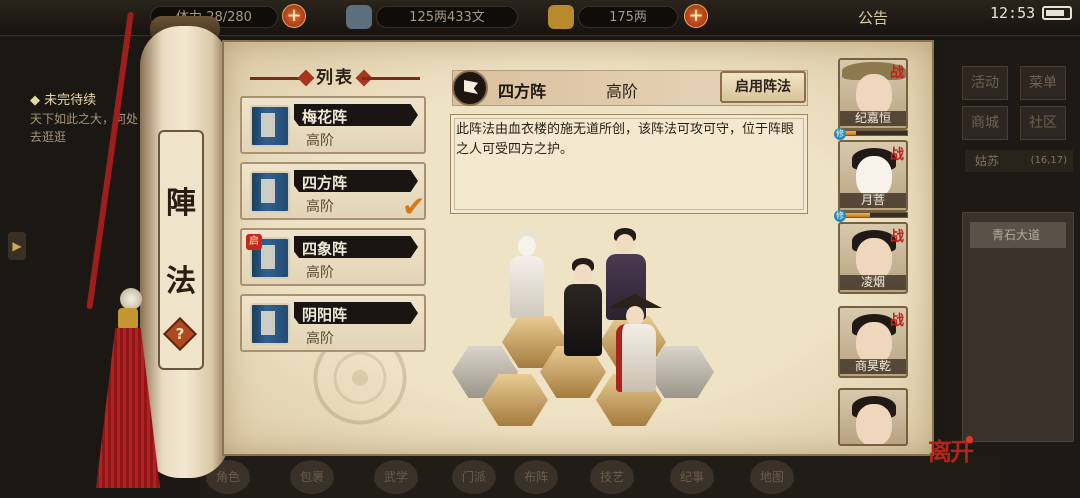  Describe the element at coordinates (128, 319) in the screenshot. I see `tassel-knot` at that location.